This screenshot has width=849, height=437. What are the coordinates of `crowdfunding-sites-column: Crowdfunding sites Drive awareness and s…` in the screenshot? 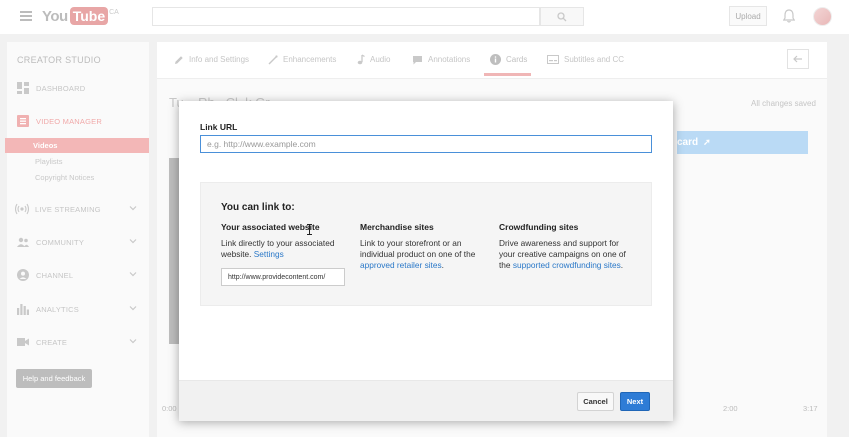 It's located at (563, 246).